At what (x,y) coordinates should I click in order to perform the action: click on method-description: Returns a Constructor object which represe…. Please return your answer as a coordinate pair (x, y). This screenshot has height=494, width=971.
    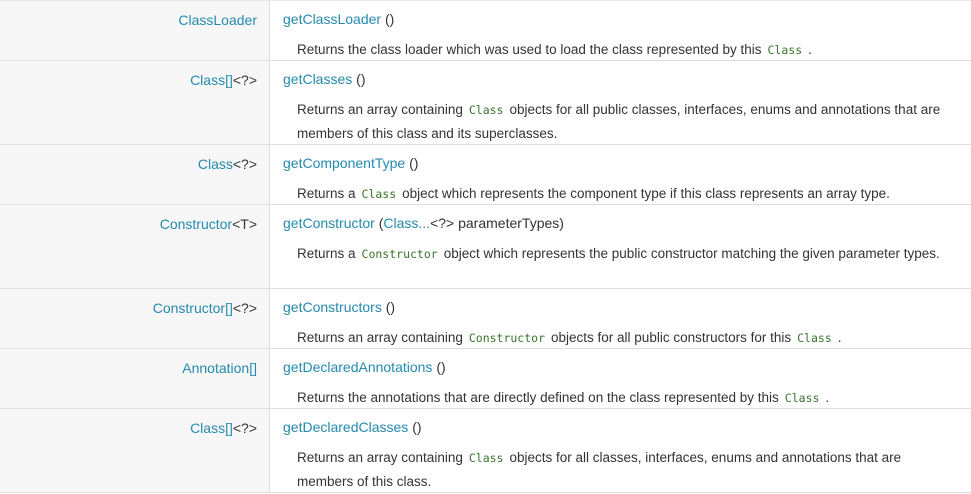
    Looking at the image, I should click on (628, 254).